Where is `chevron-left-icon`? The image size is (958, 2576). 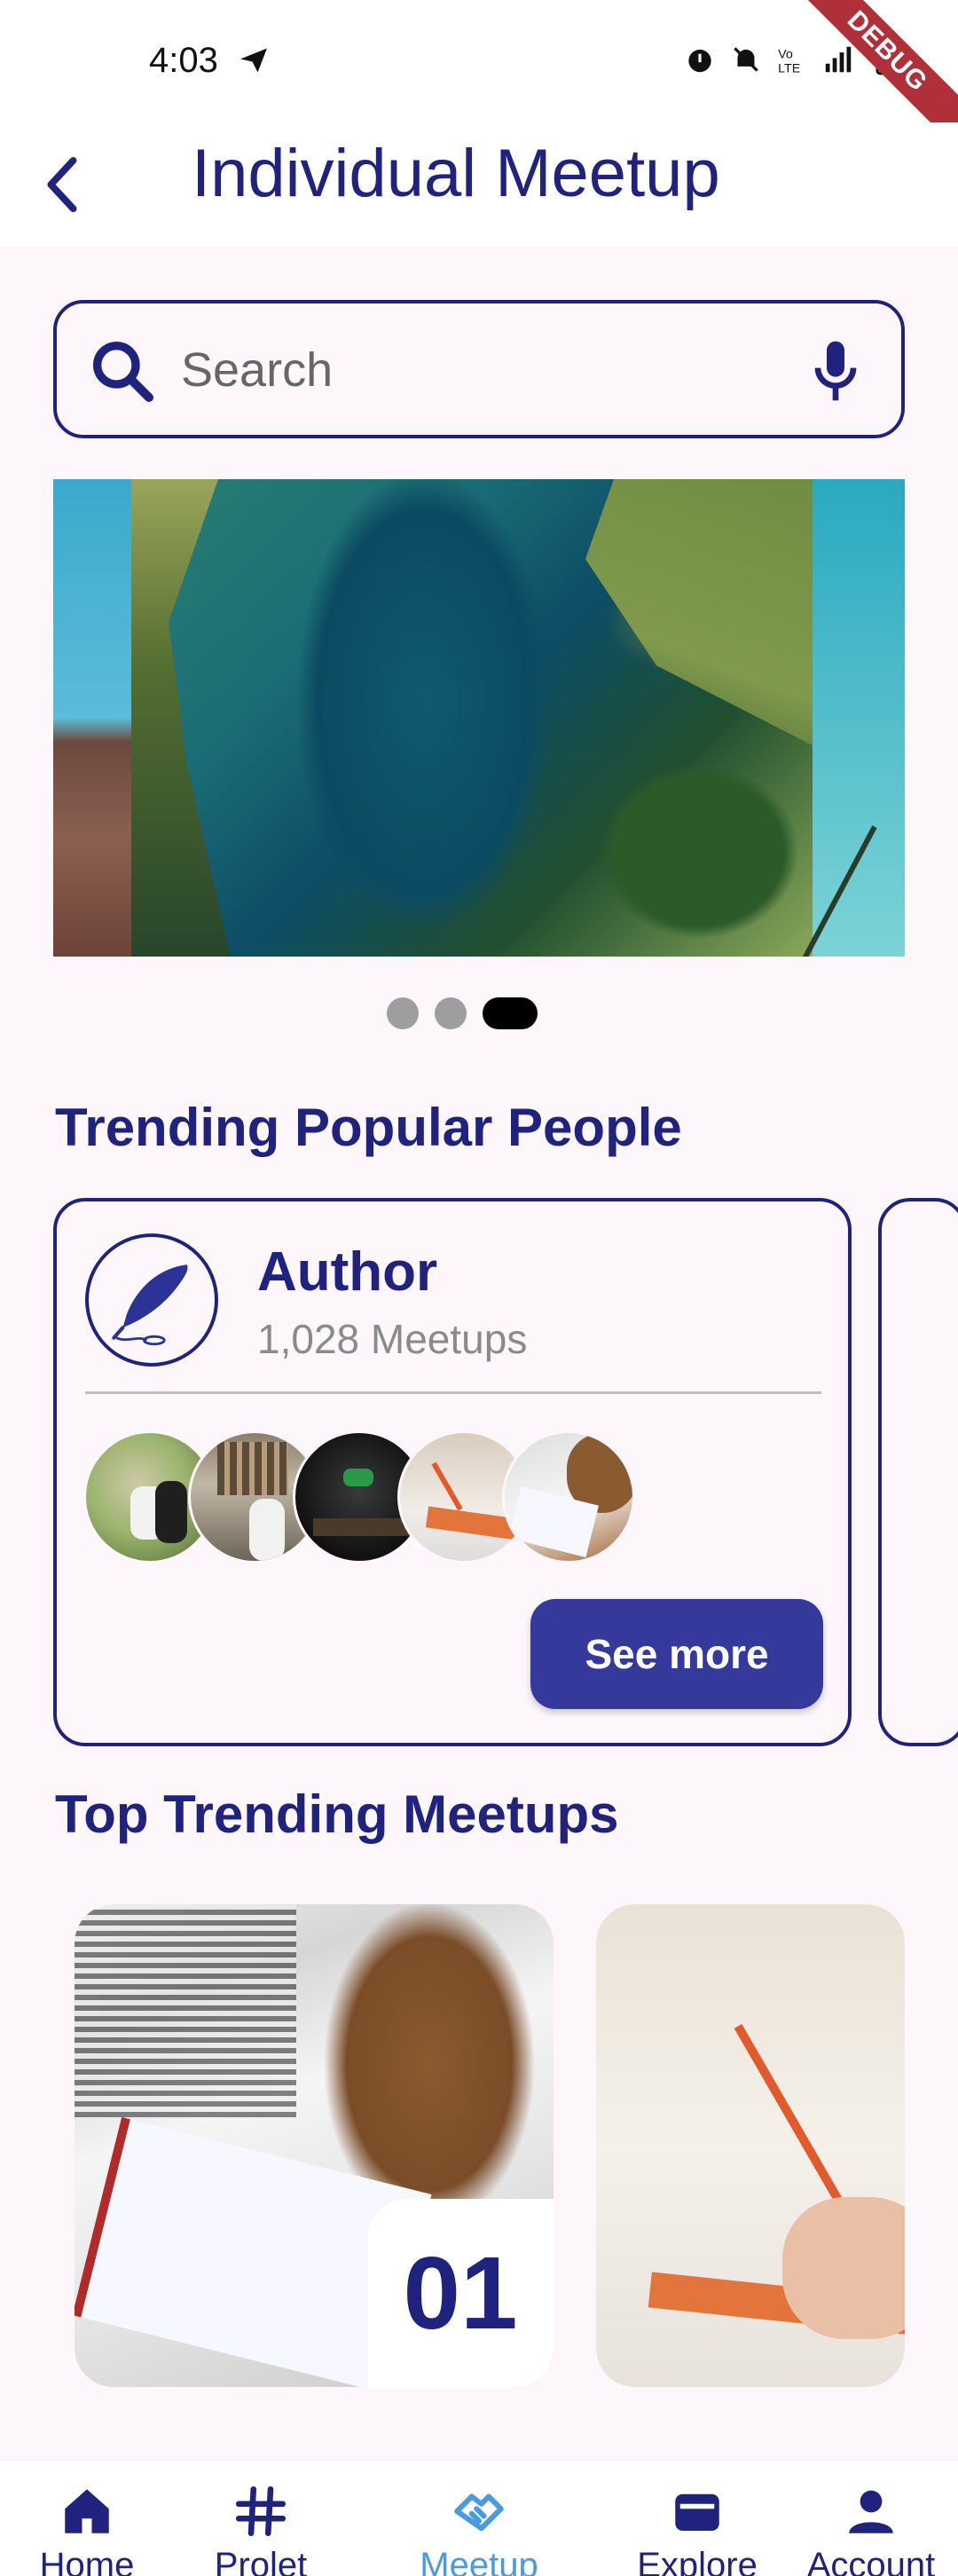
chevron-left-icon is located at coordinates (62, 184).